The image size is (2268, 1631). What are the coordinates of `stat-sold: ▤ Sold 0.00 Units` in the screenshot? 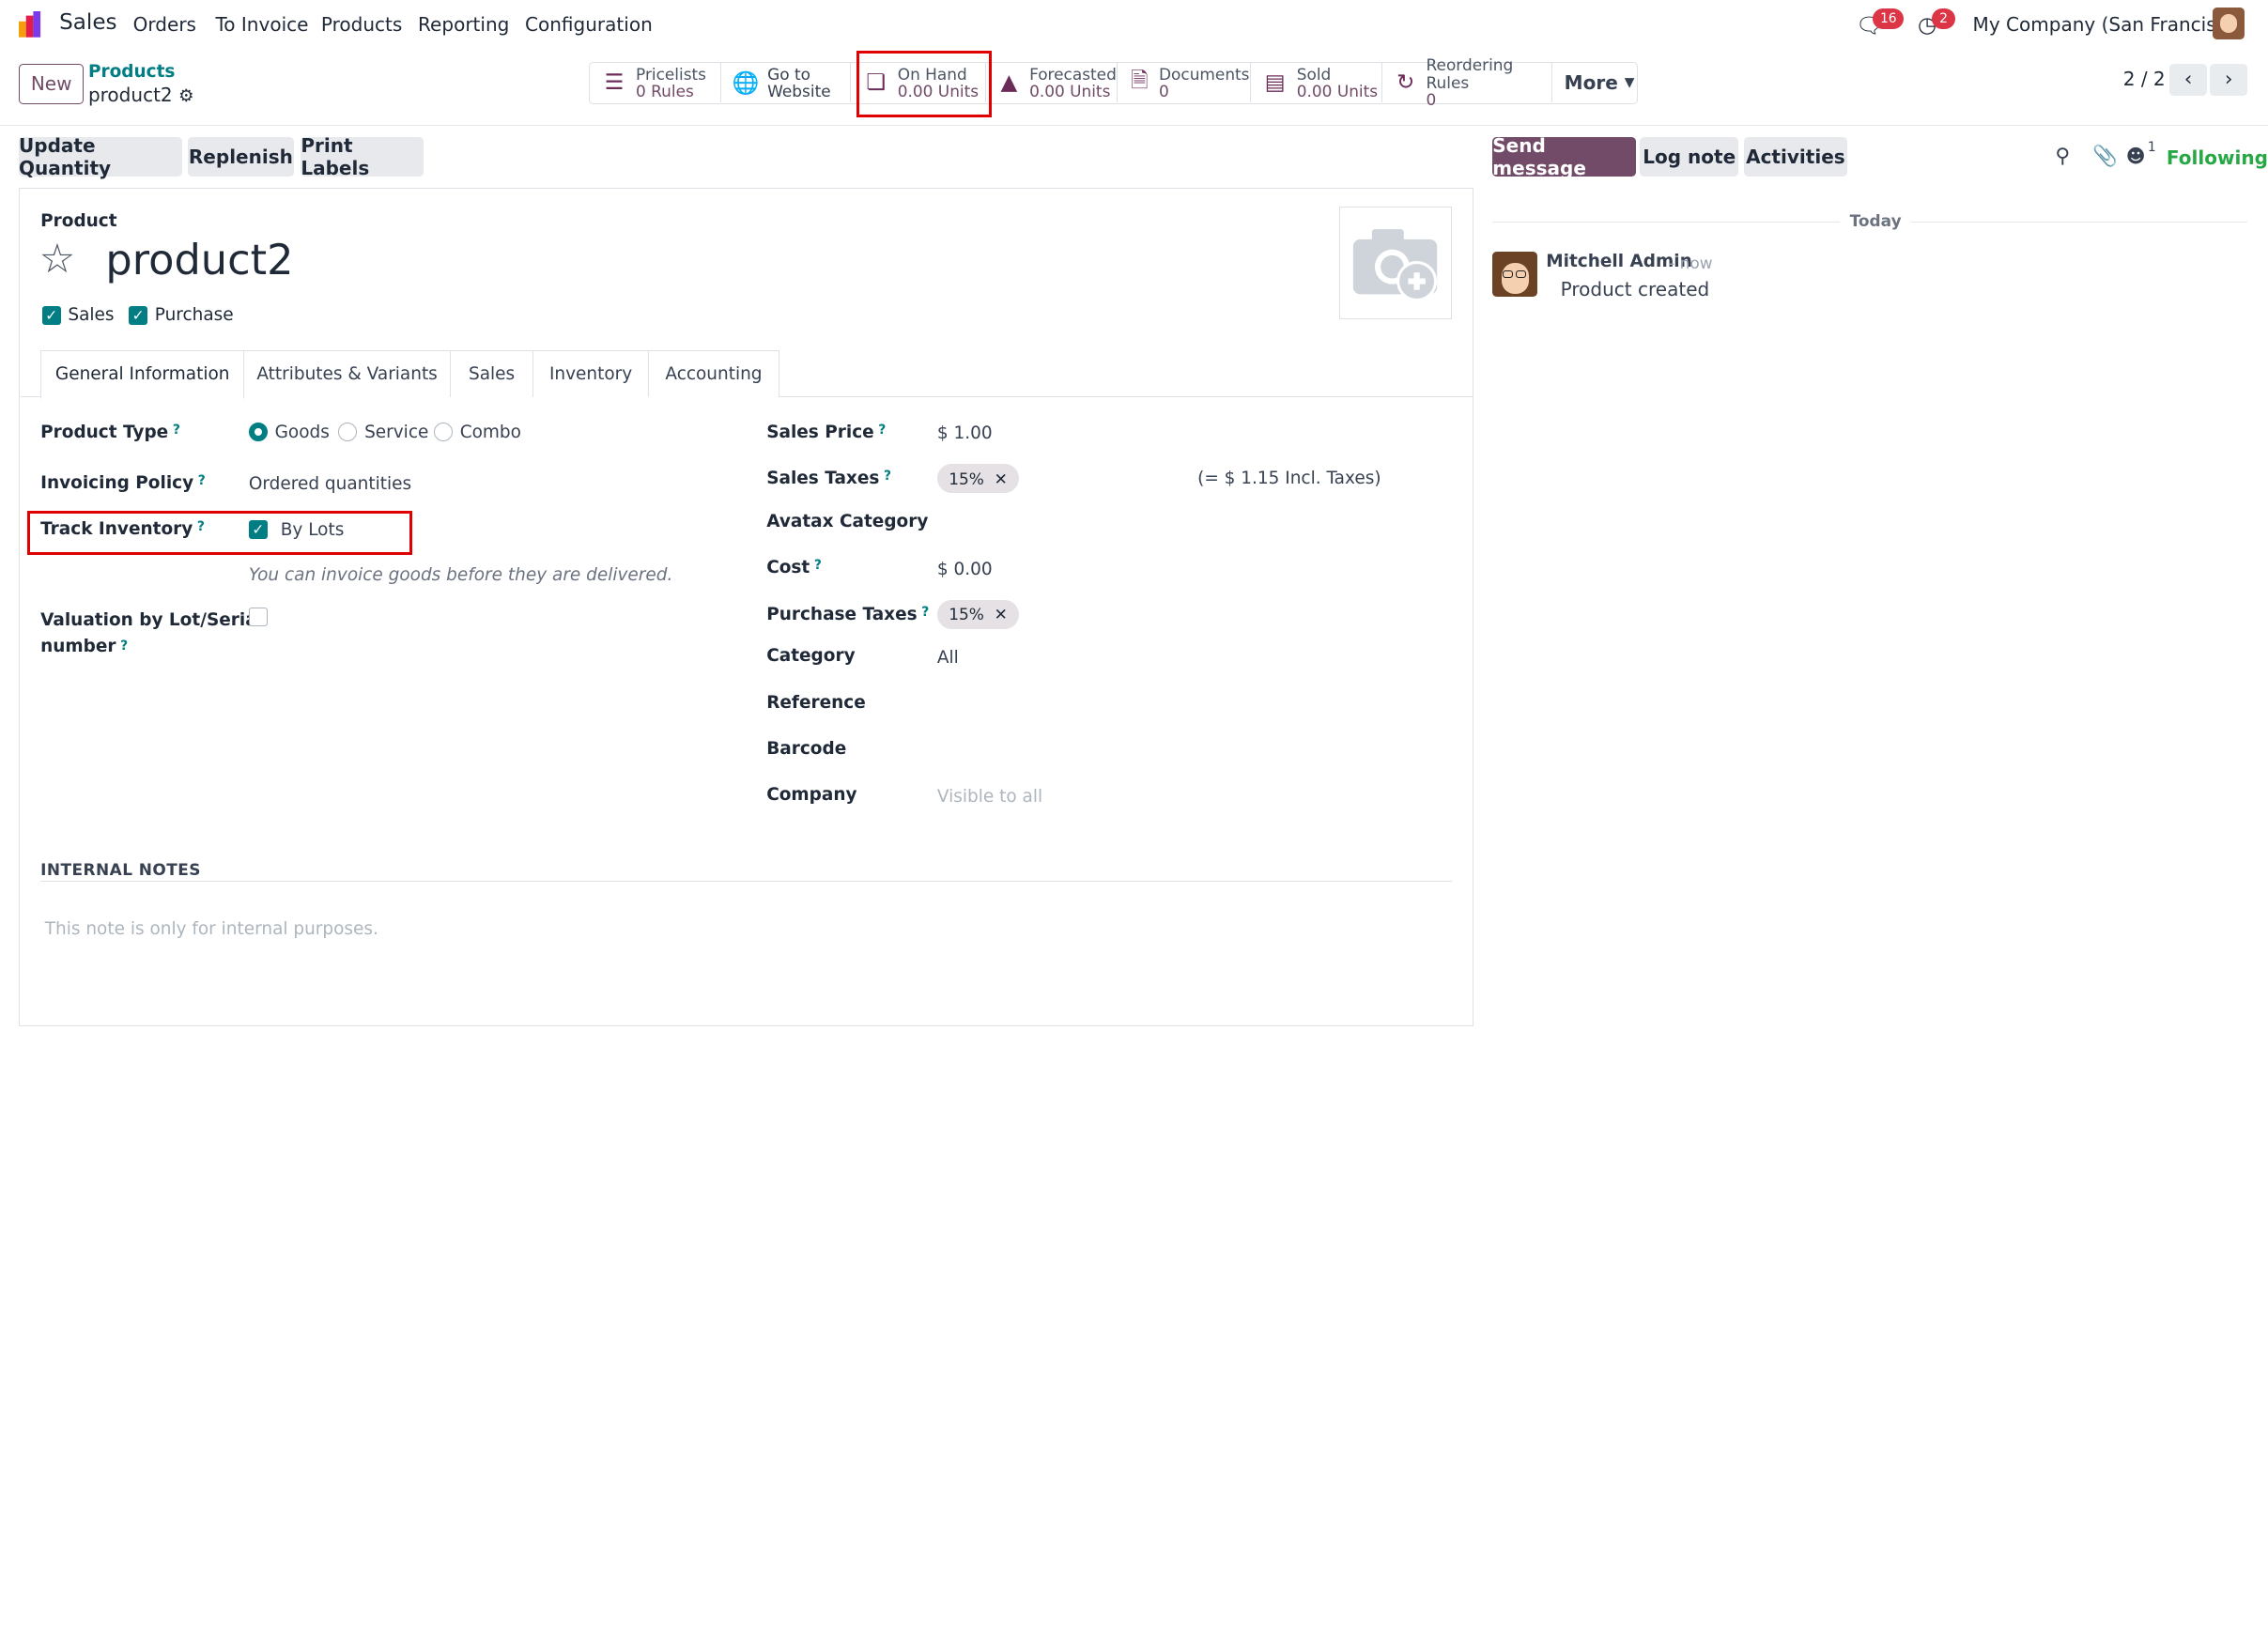 It's located at (1316, 82).